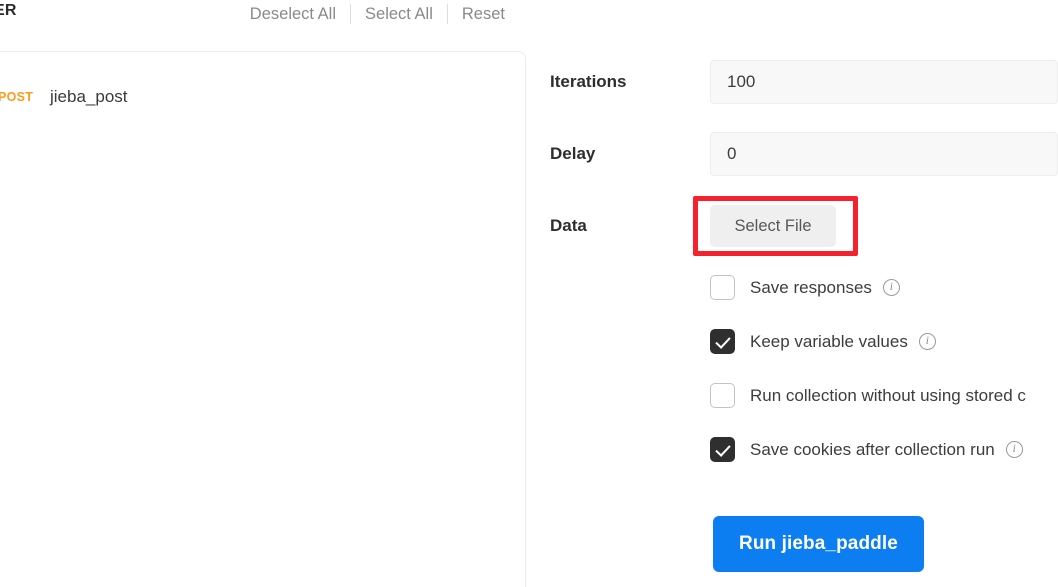 Image resolution: width=1058 pixels, height=587 pixels. I want to click on save-cookies-label: Save cookies after collection run, so click(872, 449).